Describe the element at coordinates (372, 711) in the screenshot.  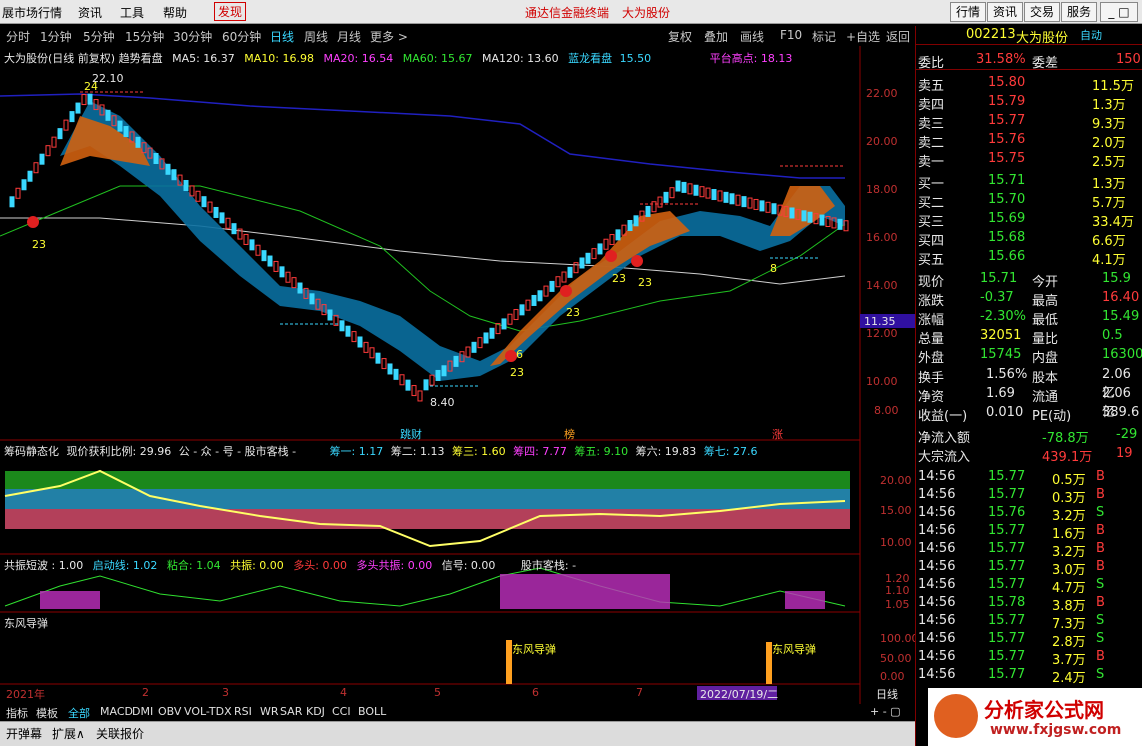
I see `boll-tab: BOLL` at that location.